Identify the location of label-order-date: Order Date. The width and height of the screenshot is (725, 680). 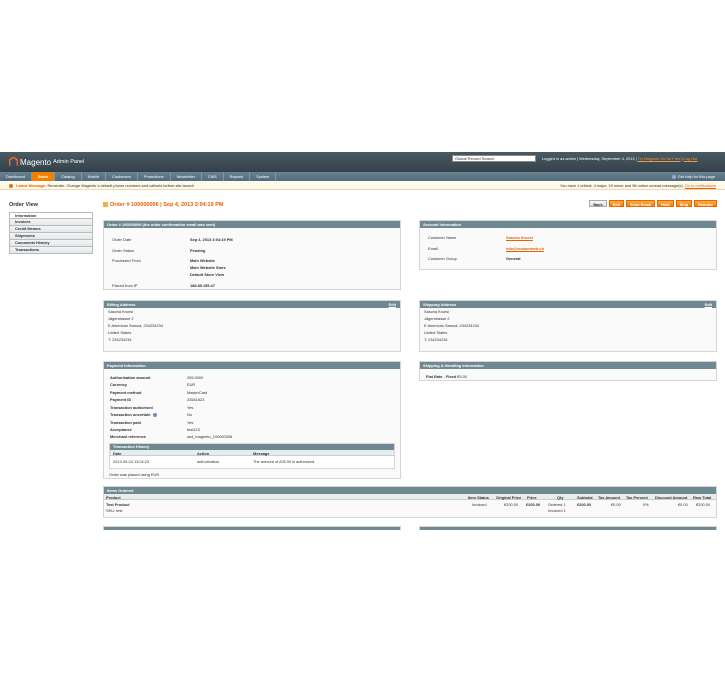
(122, 239).